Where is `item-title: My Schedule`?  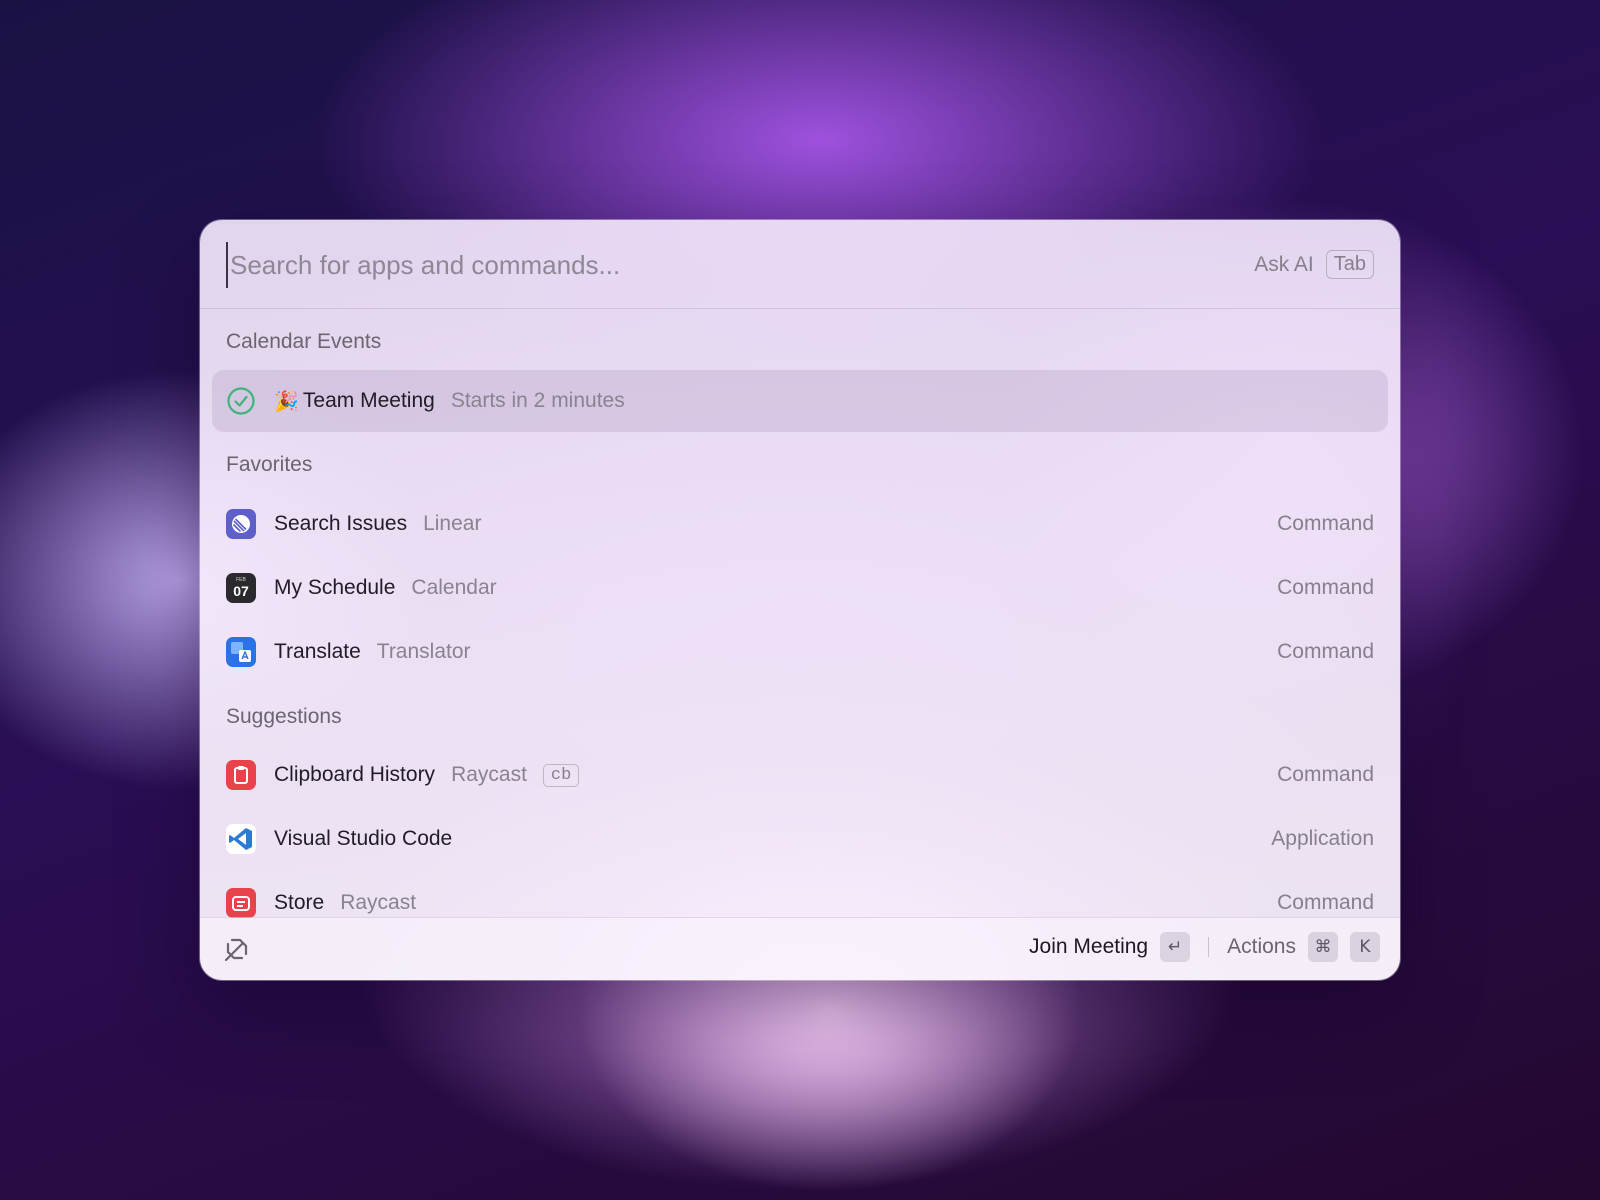
item-title: My Schedule is located at coordinates (335, 587).